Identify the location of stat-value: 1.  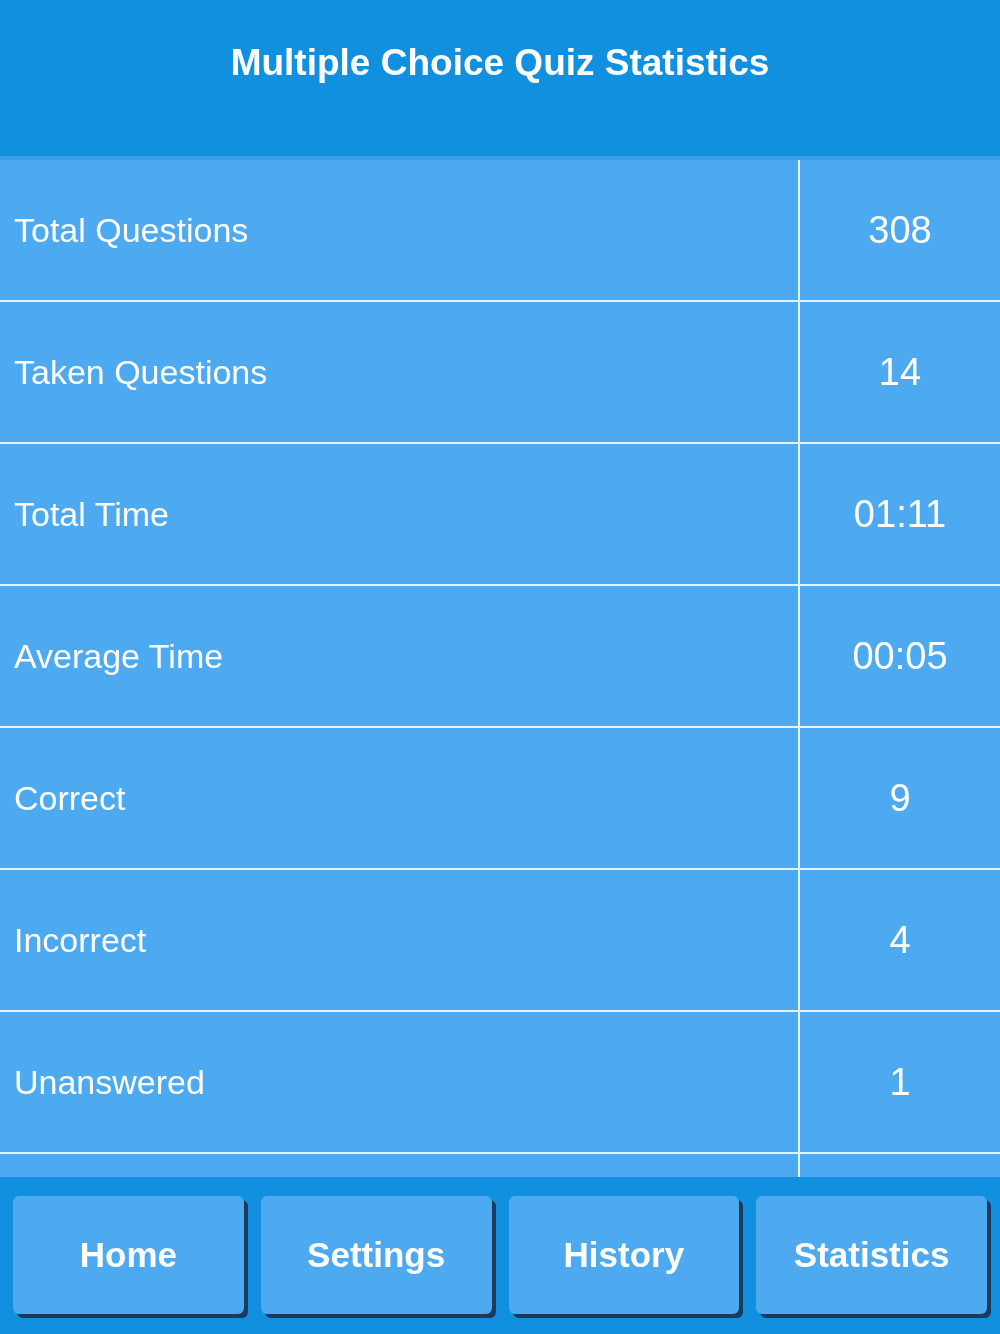
(900, 1082).